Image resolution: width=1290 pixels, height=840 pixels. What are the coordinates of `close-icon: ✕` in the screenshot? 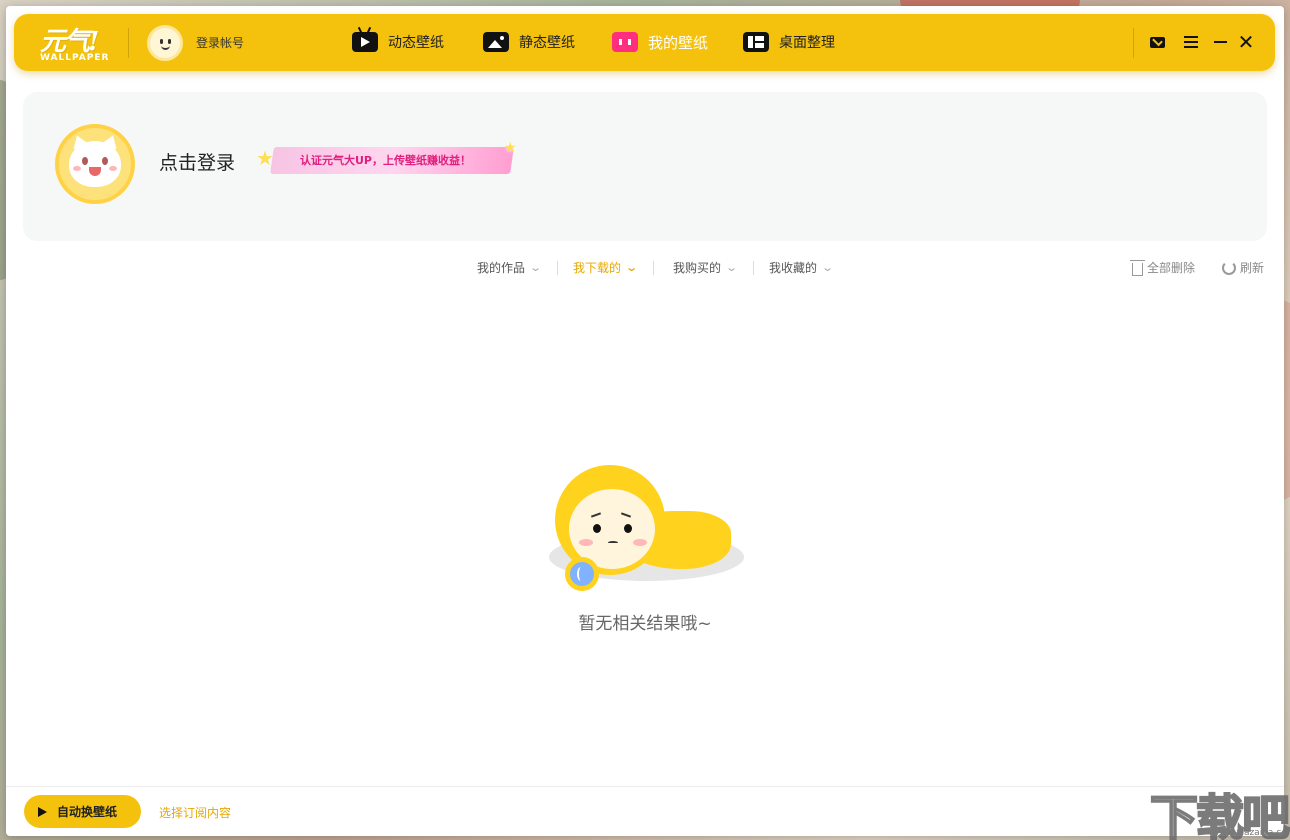 It's located at (1246, 42).